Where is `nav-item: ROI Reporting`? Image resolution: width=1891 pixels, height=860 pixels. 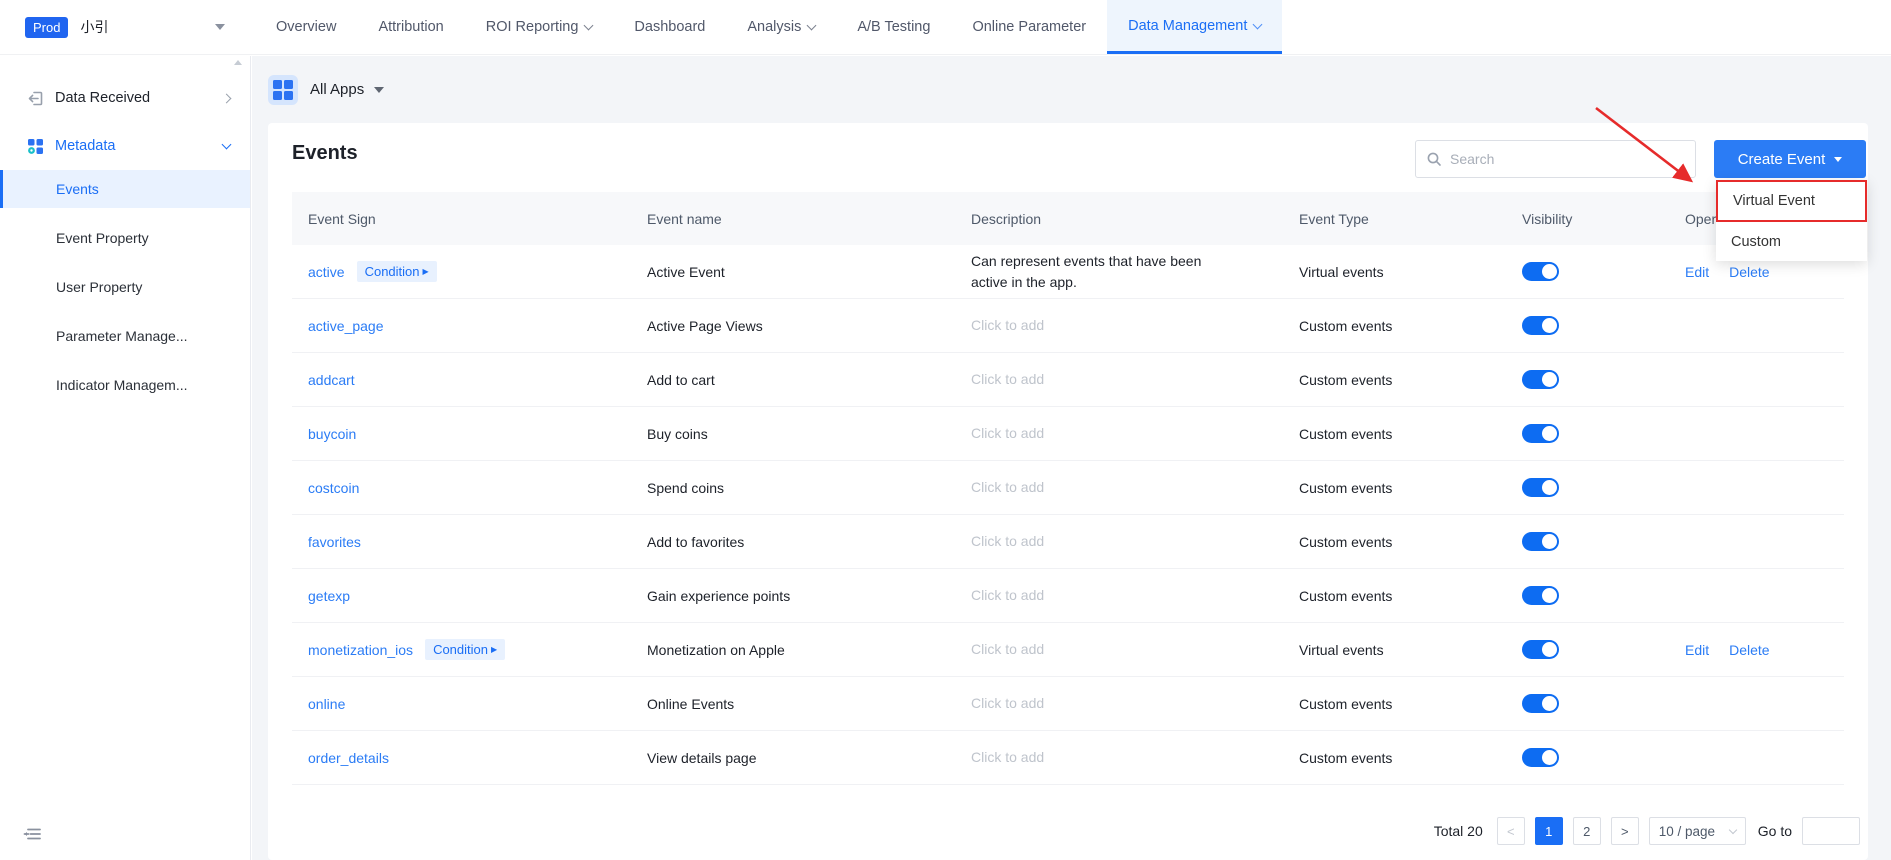
nav-item: ROI Reporting is located at coordinates (539, 27).